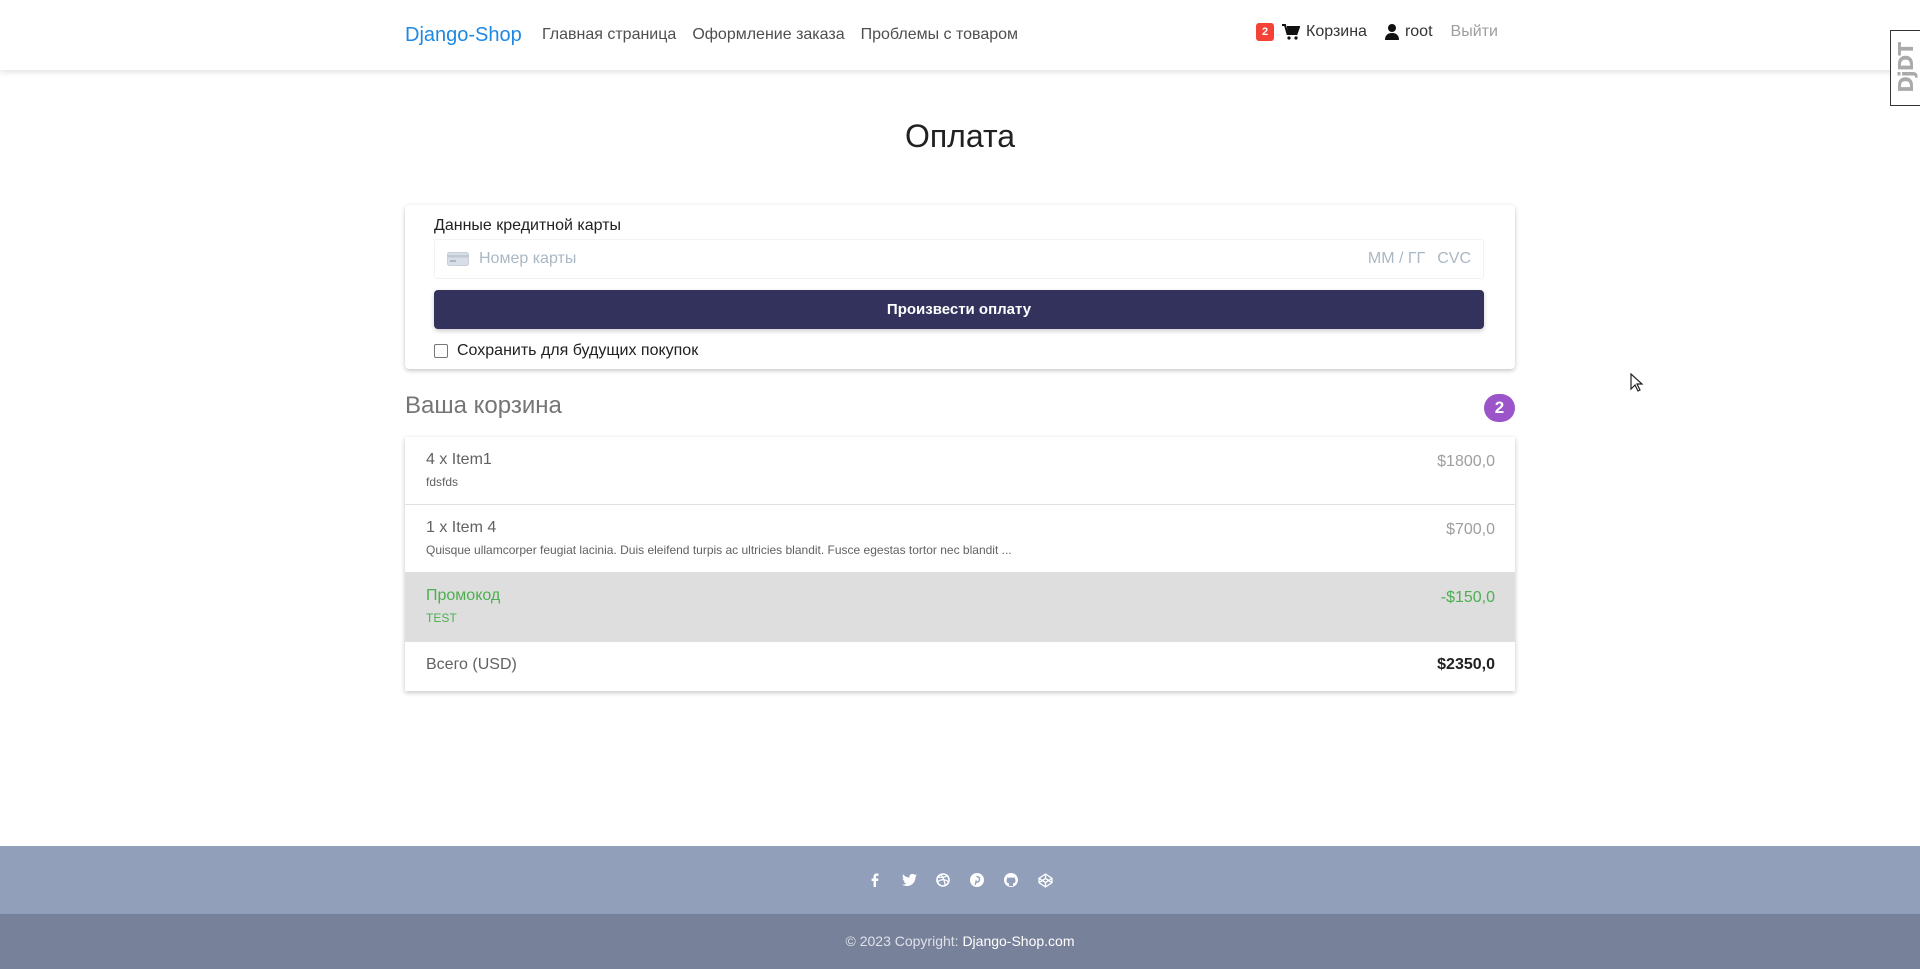 This screenshot has width=1920, height=969. Describe the element at coordinates (902, 941) in the screenshot. I see `copyright-text: © 2023 Copyright:` at that location.